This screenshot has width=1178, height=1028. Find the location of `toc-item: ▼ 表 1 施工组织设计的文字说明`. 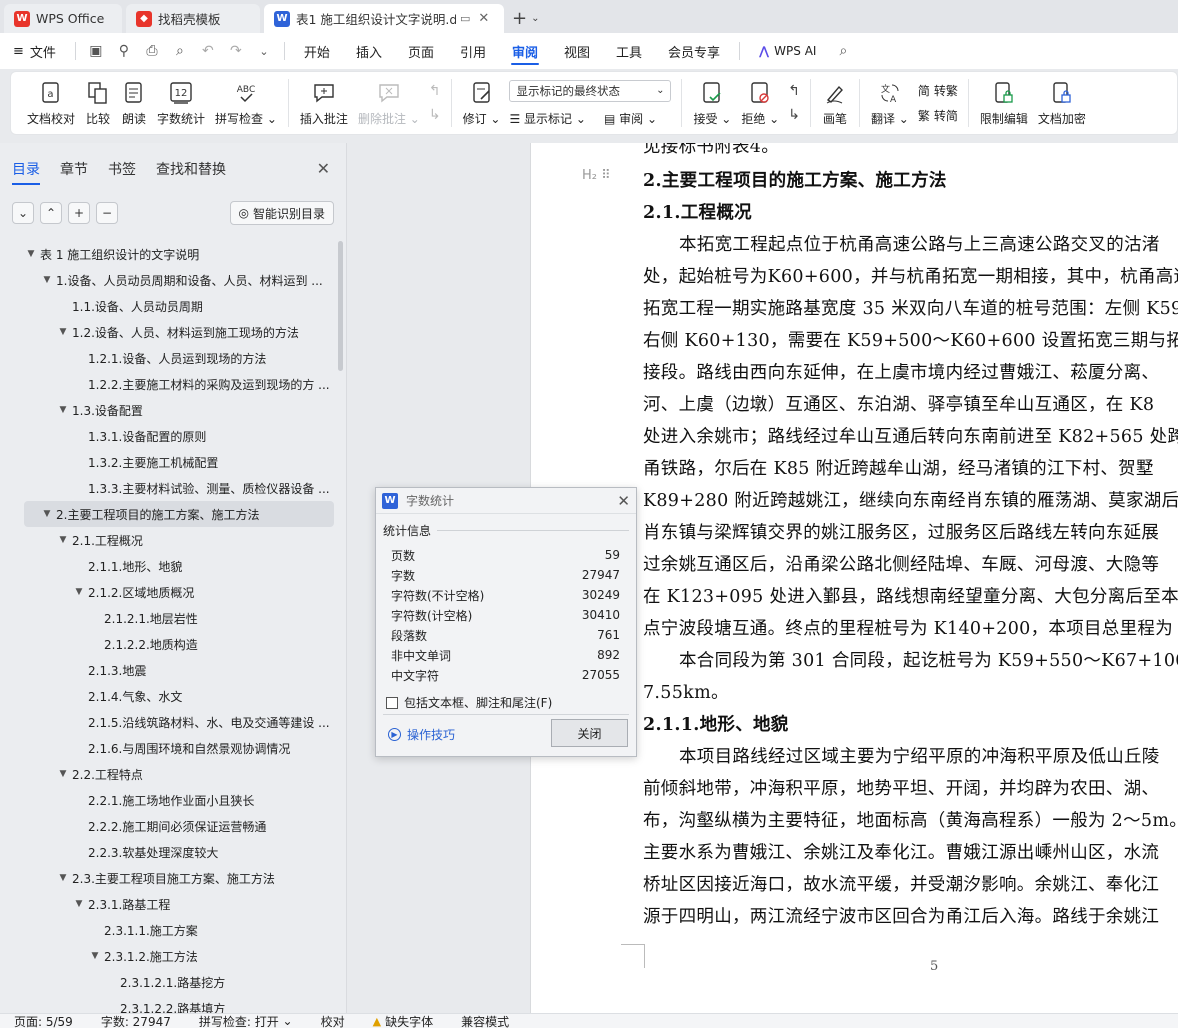

toc-item: ▼ 表 1 施工组织设计的文字说明 is located at coordinates (179, 254).